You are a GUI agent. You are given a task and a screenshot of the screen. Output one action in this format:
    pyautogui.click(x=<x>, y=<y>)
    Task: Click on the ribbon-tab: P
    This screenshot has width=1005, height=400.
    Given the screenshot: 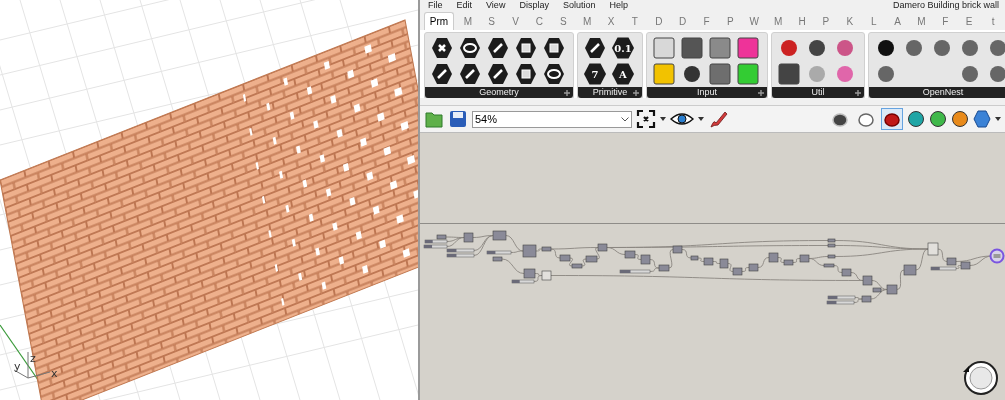 What is the action you would take?
    pyautogui.click(x=826, y=21)
    